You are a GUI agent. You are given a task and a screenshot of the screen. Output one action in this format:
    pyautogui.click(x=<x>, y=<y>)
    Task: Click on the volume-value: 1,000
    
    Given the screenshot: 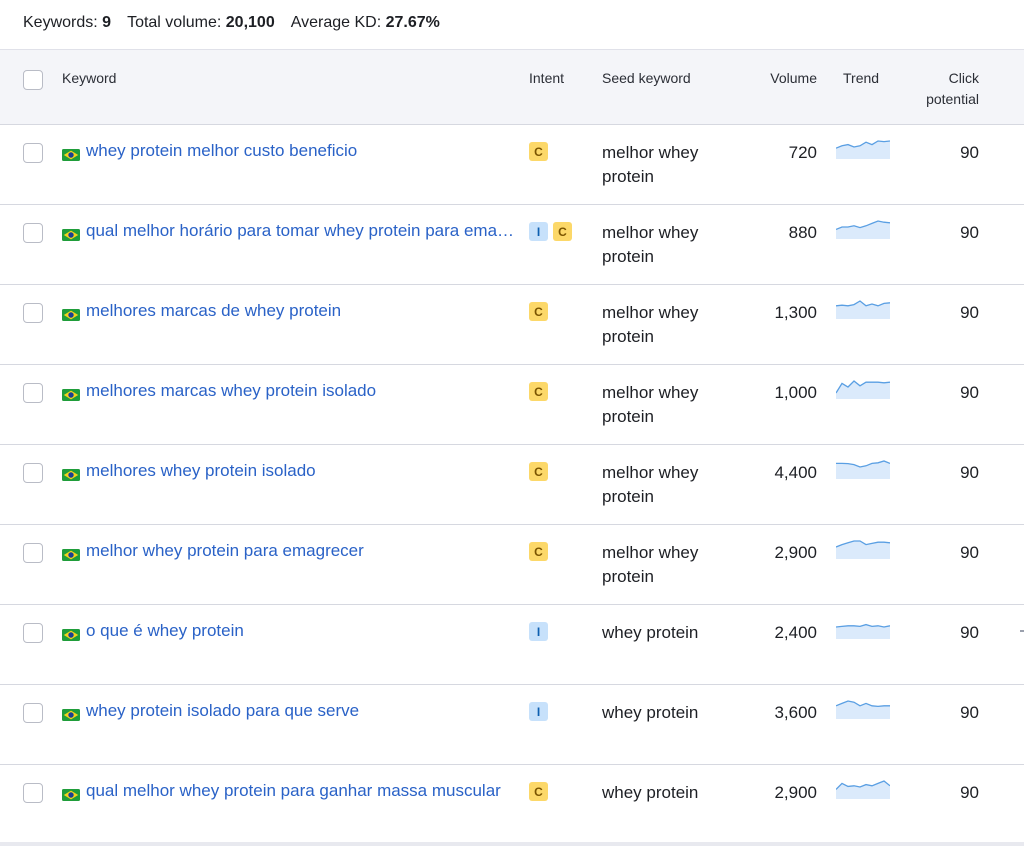 What is the action you would take?
    pyautogui.click(x=795, y=392)
    